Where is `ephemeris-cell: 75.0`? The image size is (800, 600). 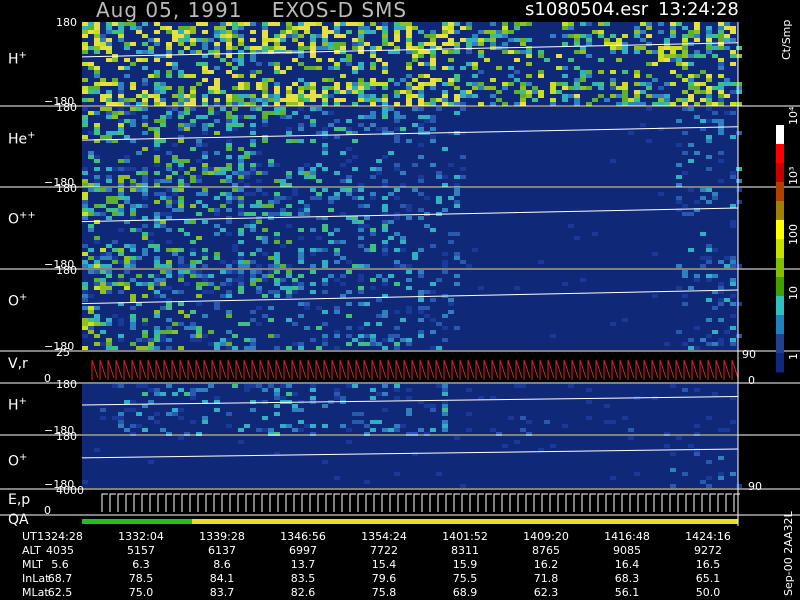
ephemeris-cell: 75.0 is located at coordinates (141, 592).